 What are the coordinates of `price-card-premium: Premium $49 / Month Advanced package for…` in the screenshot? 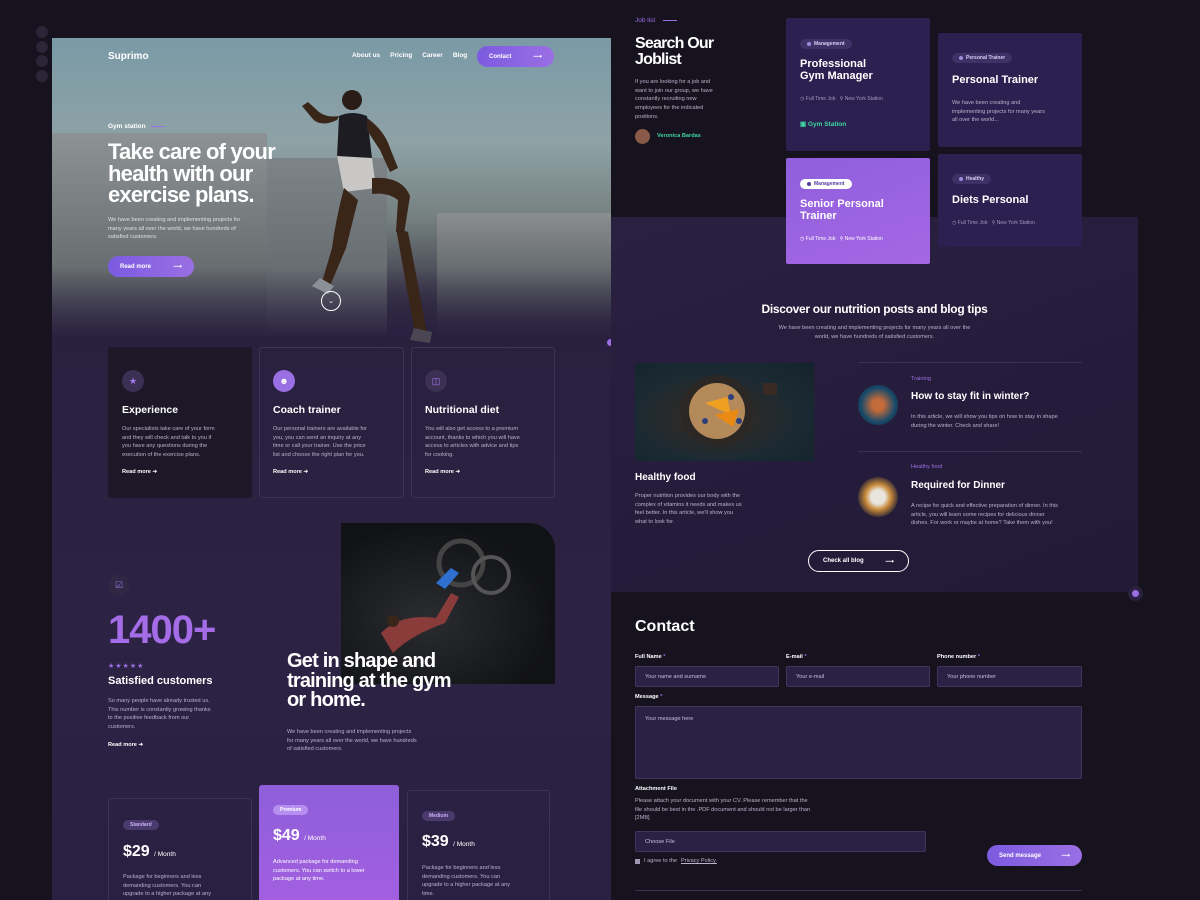 It's located at (329, 842).